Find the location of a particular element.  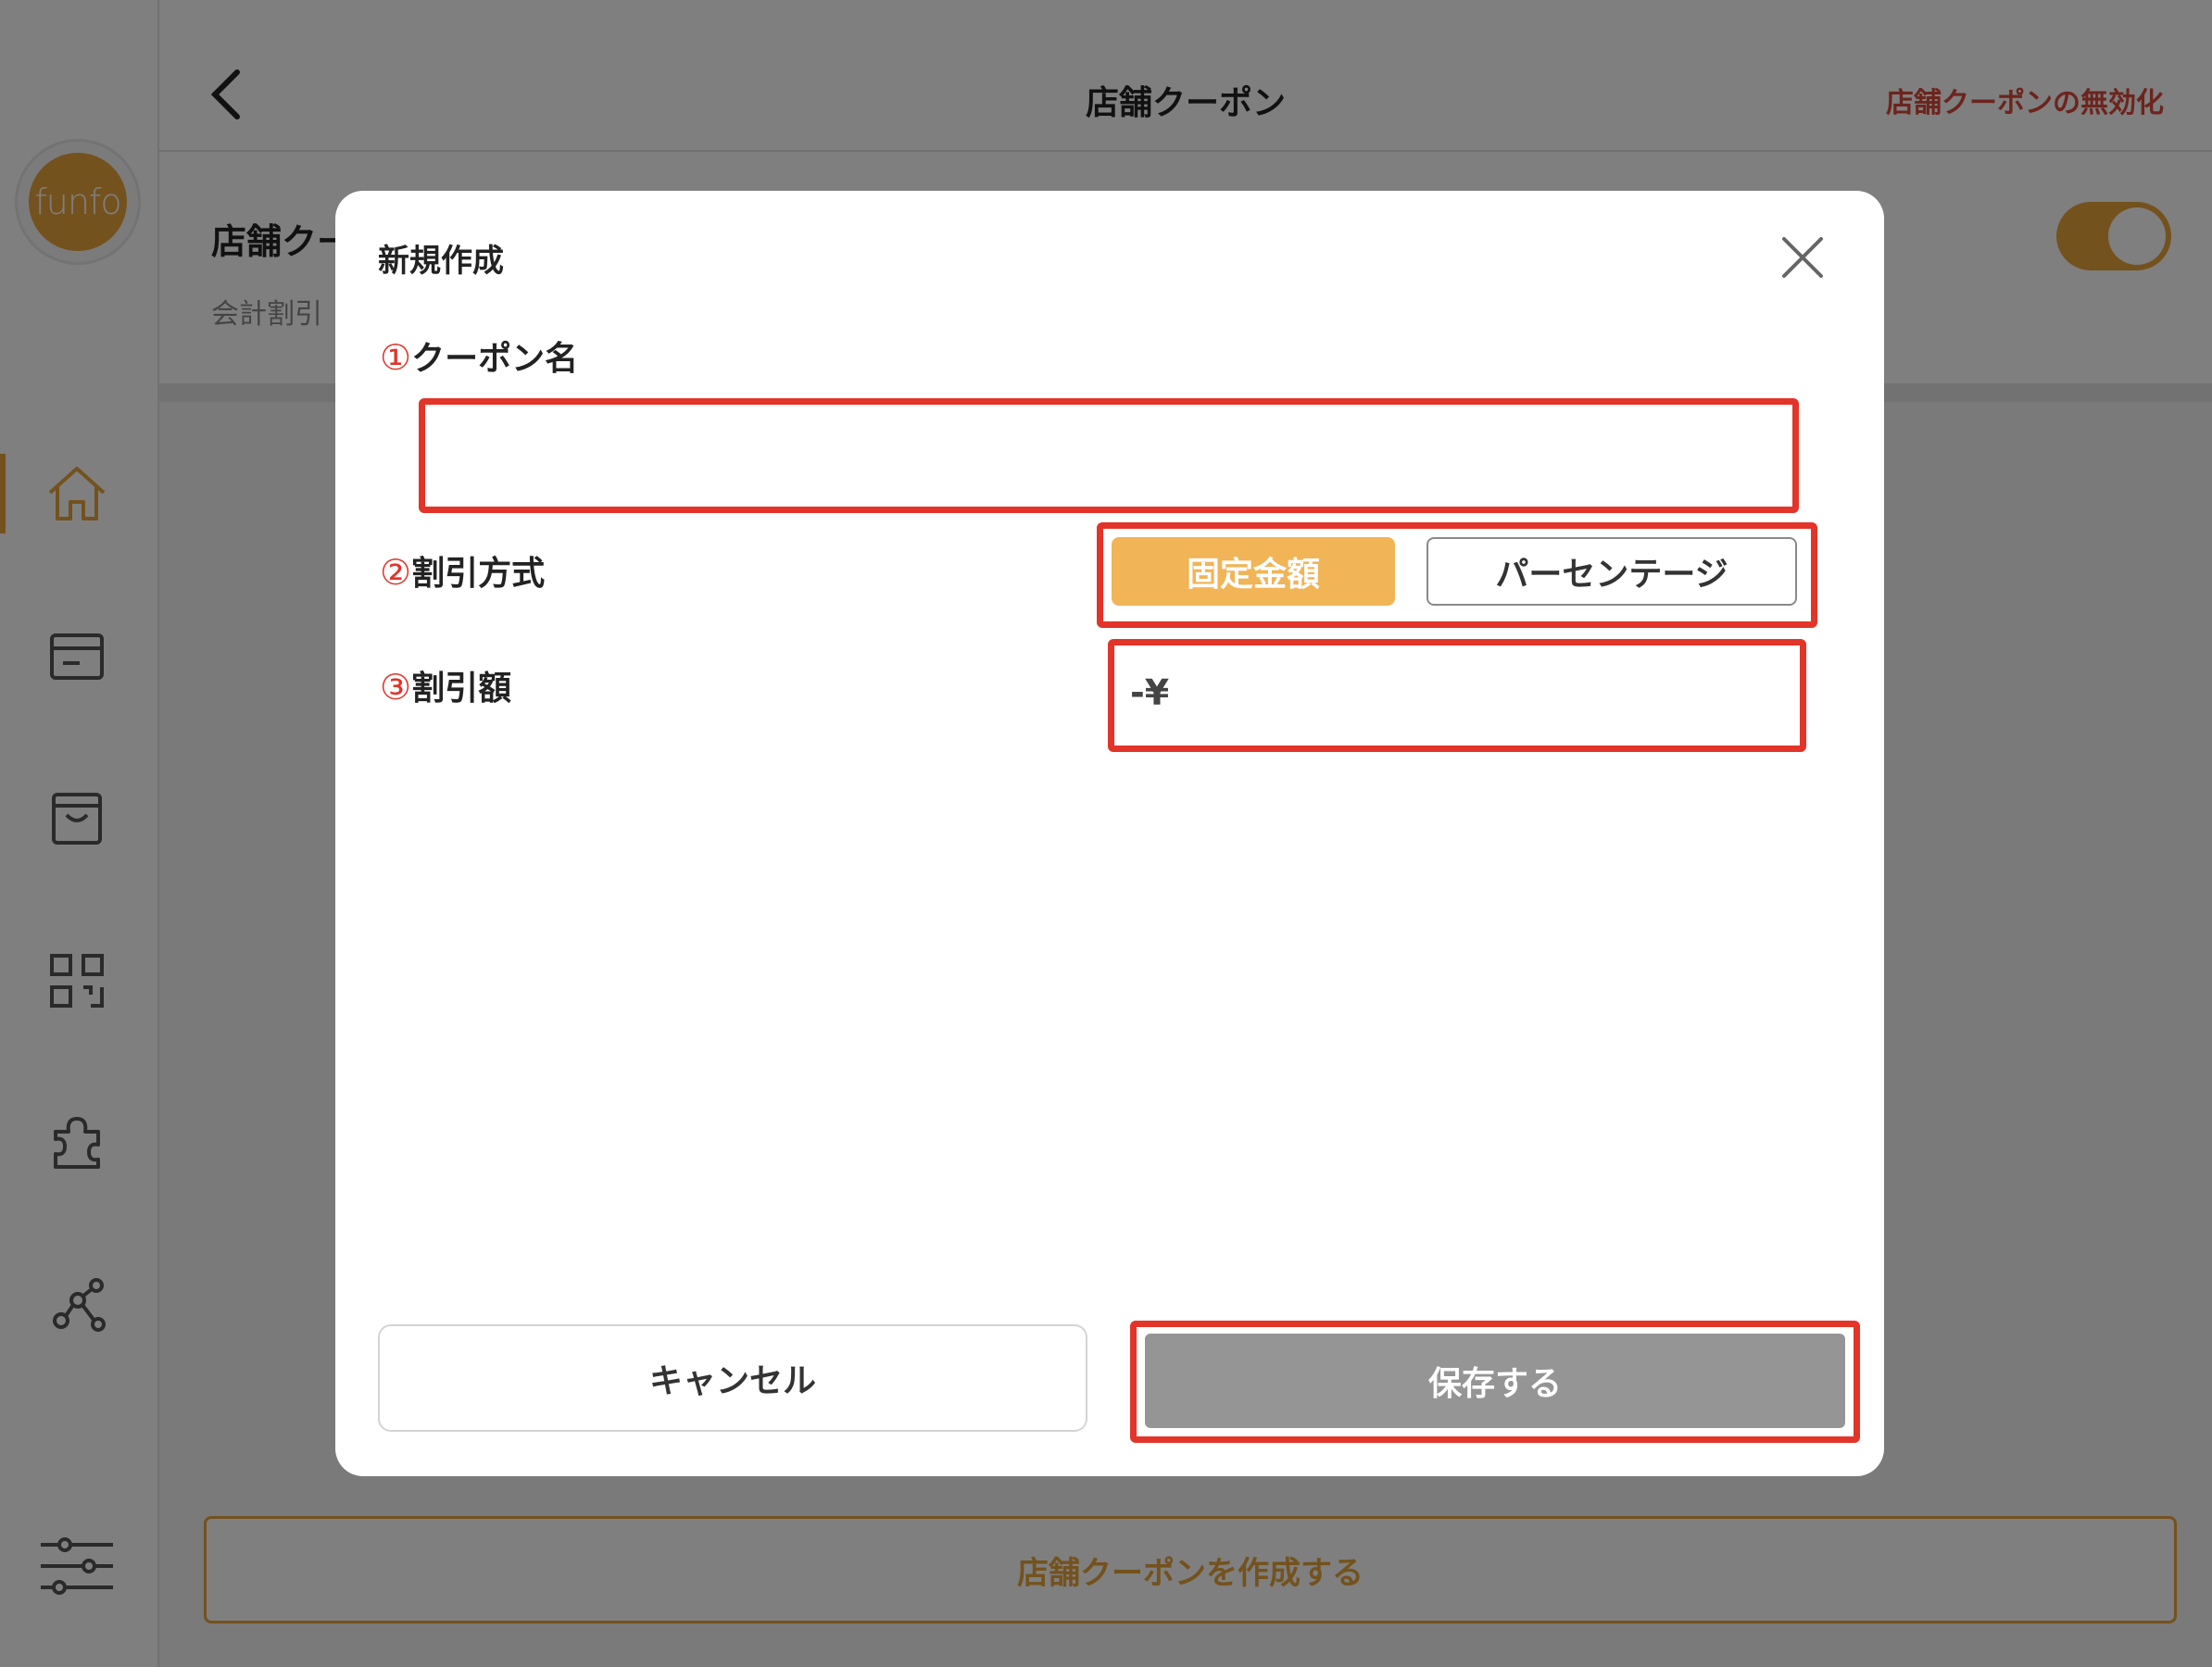

discount-amount-input is located at coordinates (1483, 695).